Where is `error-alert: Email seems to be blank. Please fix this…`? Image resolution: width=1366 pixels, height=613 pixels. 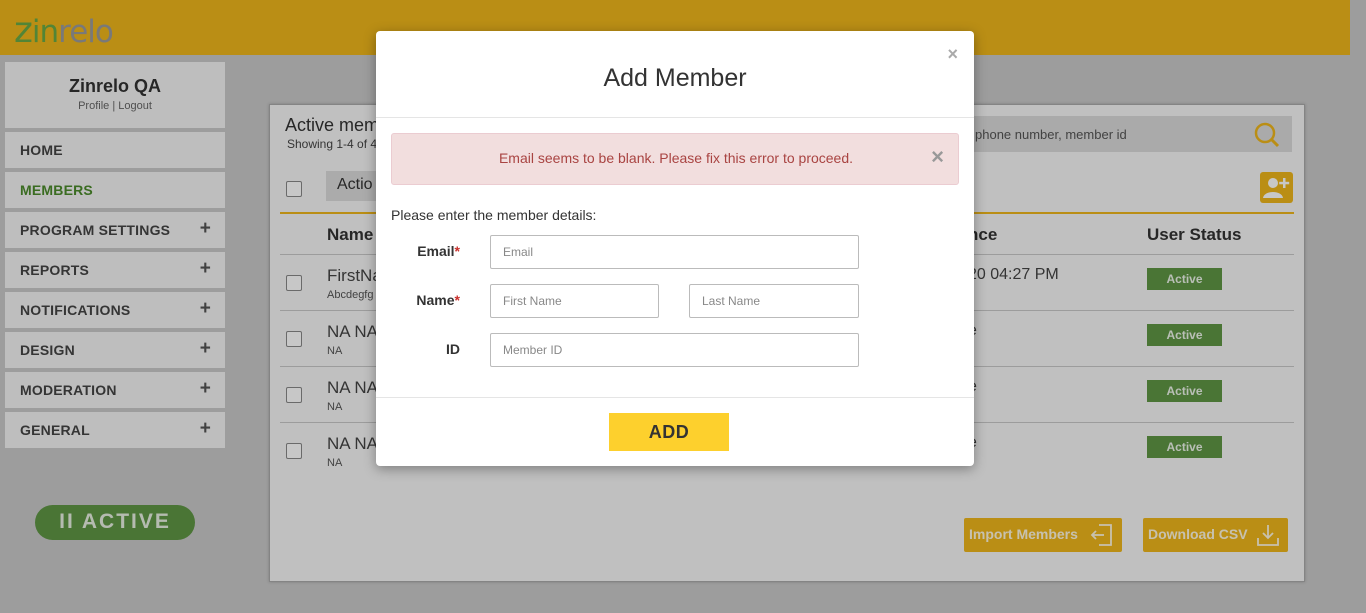
error-alert: Email seems to be blank. Please fix this… is located at coordinates (675, 159).